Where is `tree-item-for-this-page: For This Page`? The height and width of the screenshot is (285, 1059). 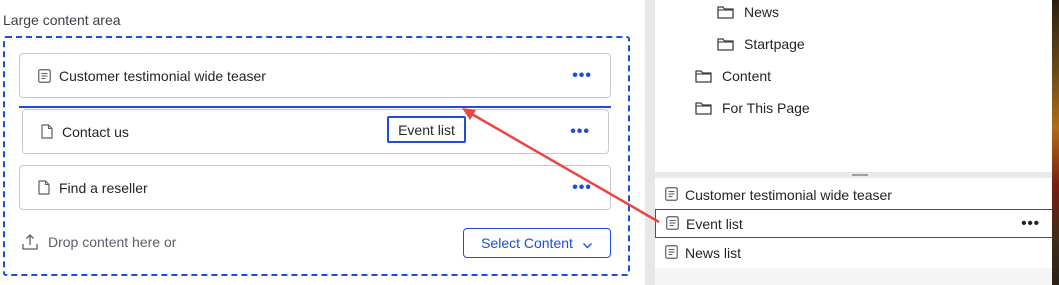
tree-item-for-this-page: For This Page is located at coordinates (752, 108).